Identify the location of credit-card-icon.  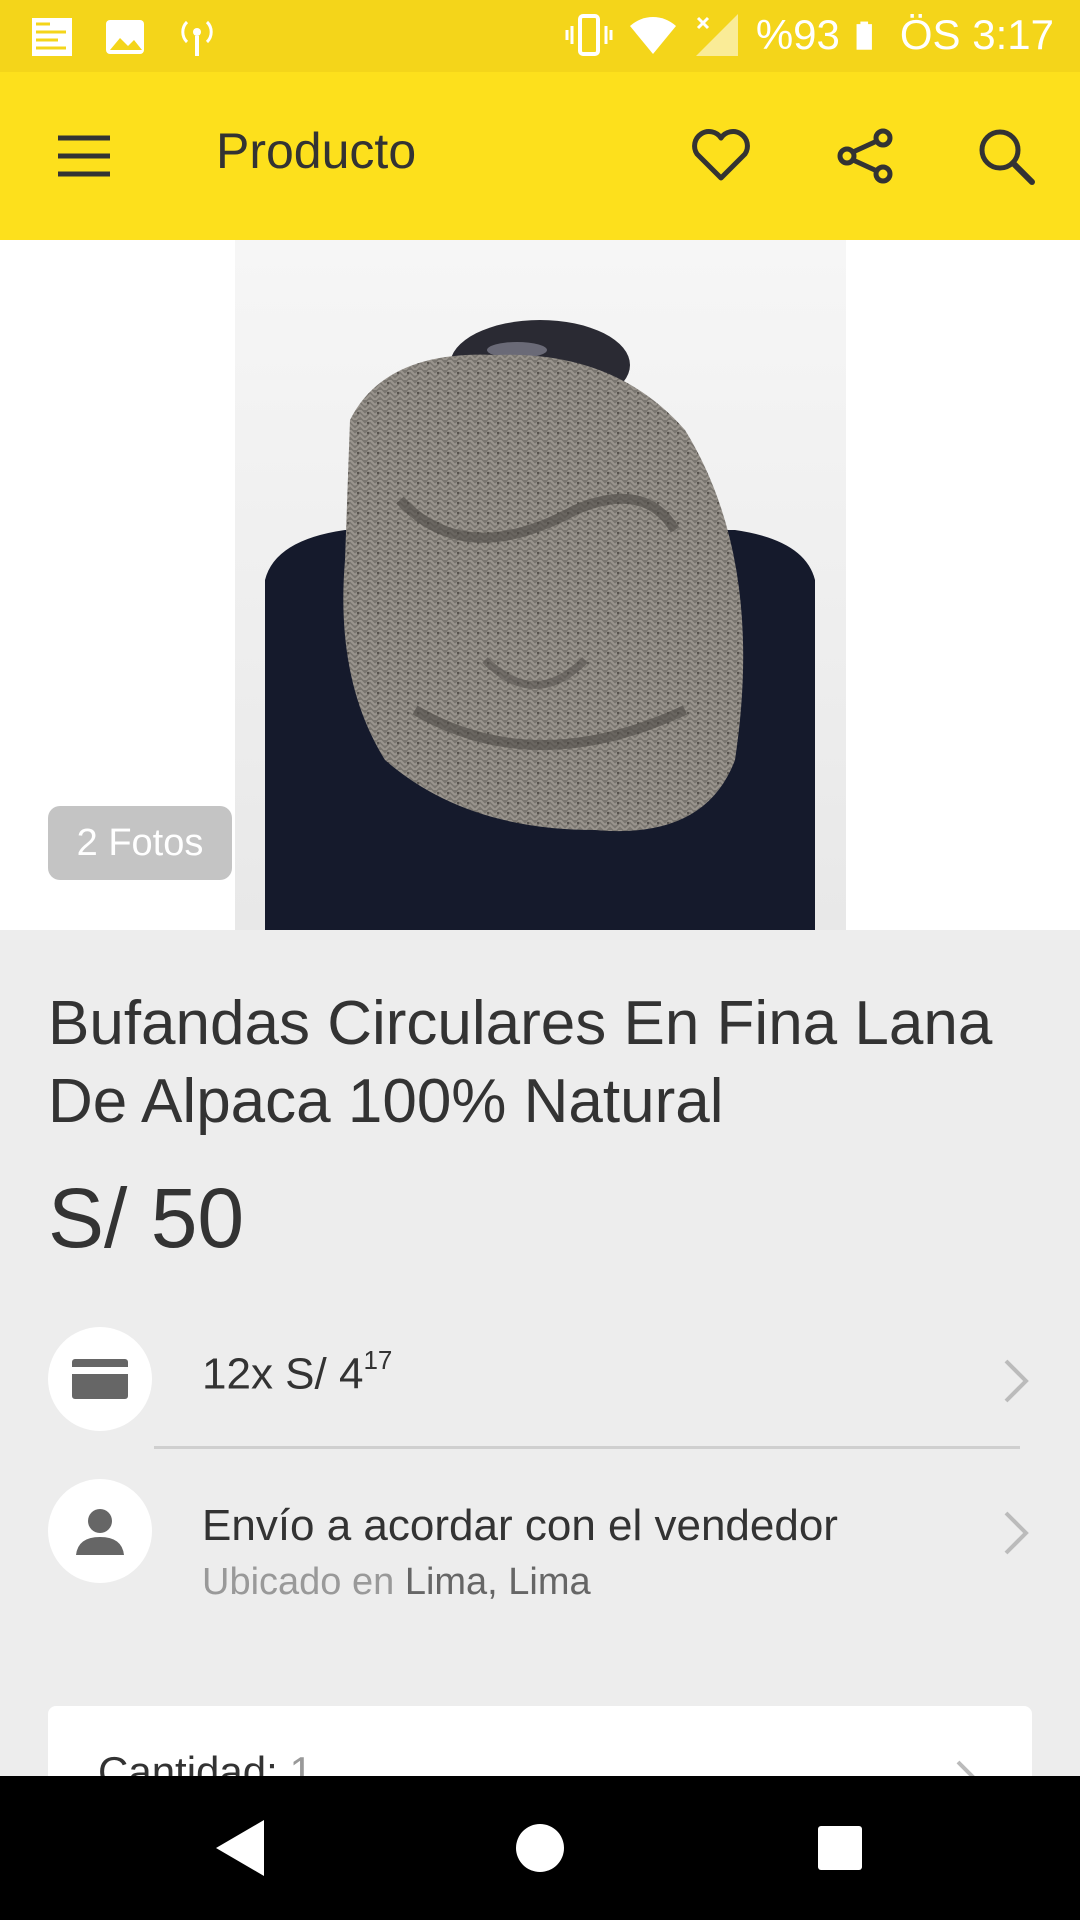
(100, 1379).